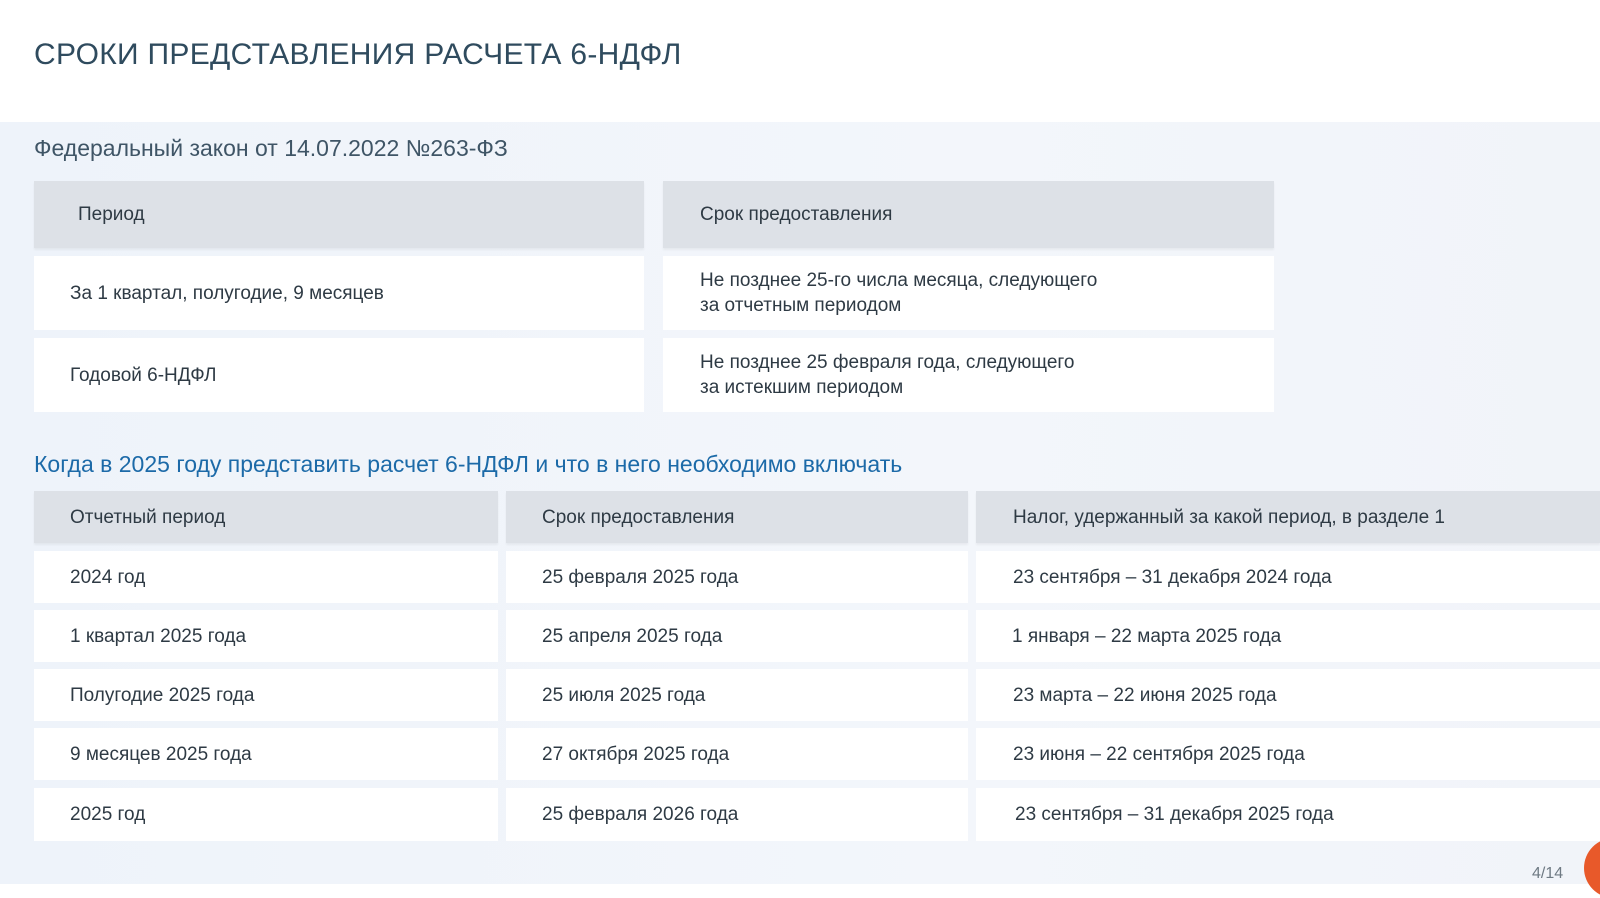 The image size is (1600, 898). Describe the element at coordinates (1288, 636) in the screenshot. I see `table-cell-tax-period: 1 января – 22 марта 2025 года` at that location.